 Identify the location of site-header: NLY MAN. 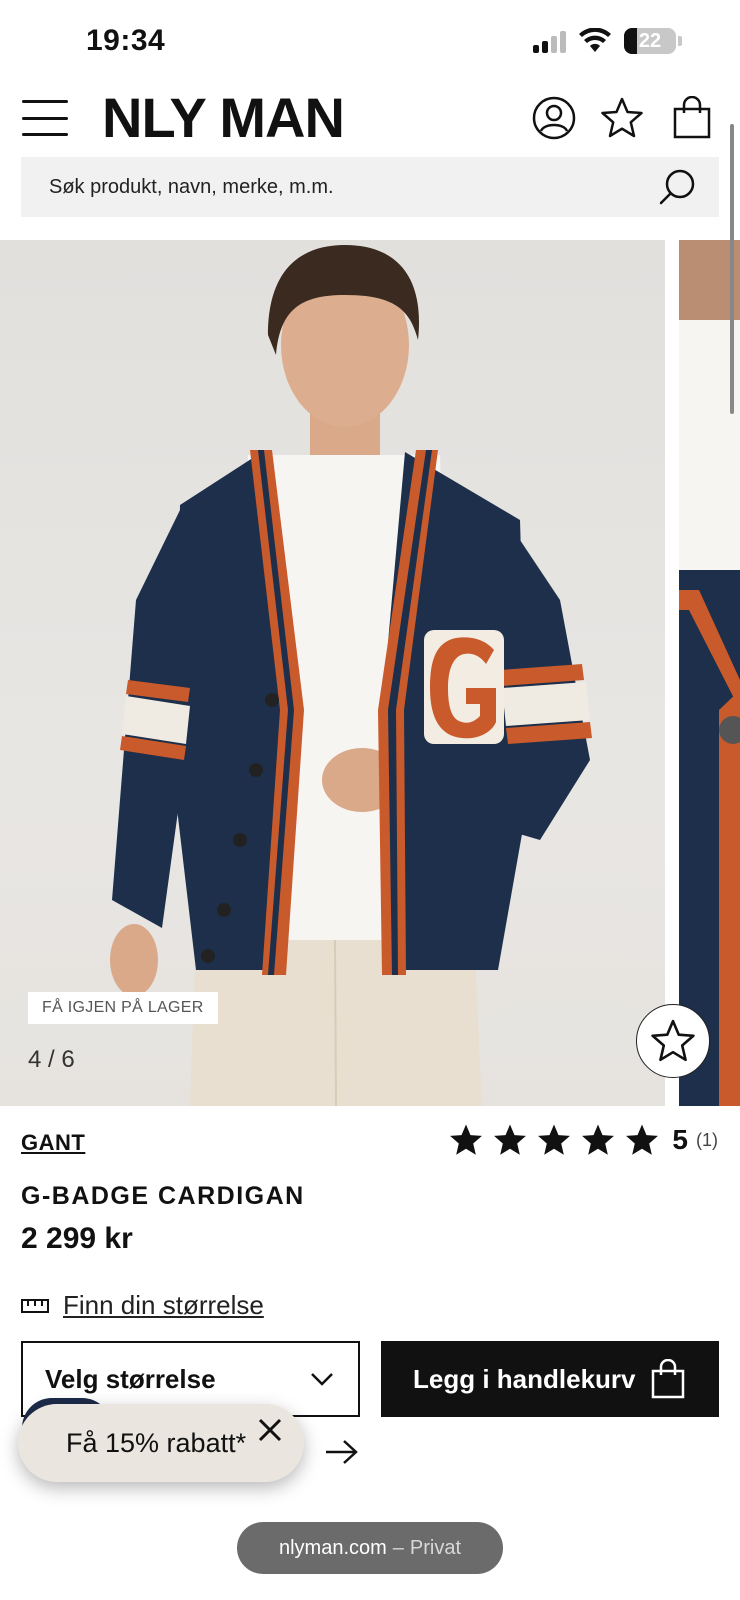
(370, 119).